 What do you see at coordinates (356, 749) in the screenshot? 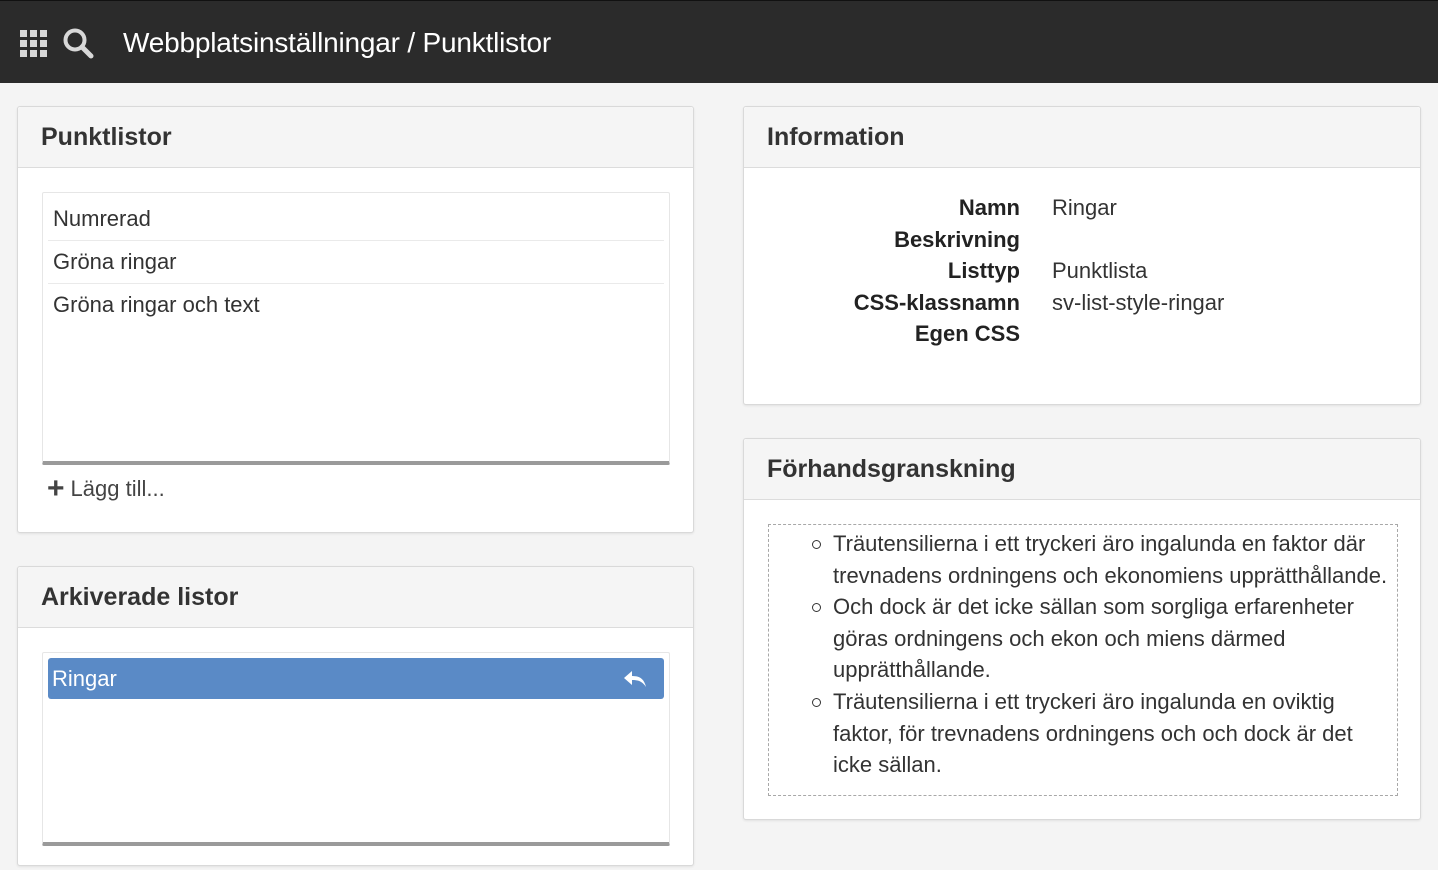
I see `archived-listbox: Ringar` at bounding box center [356, 749].